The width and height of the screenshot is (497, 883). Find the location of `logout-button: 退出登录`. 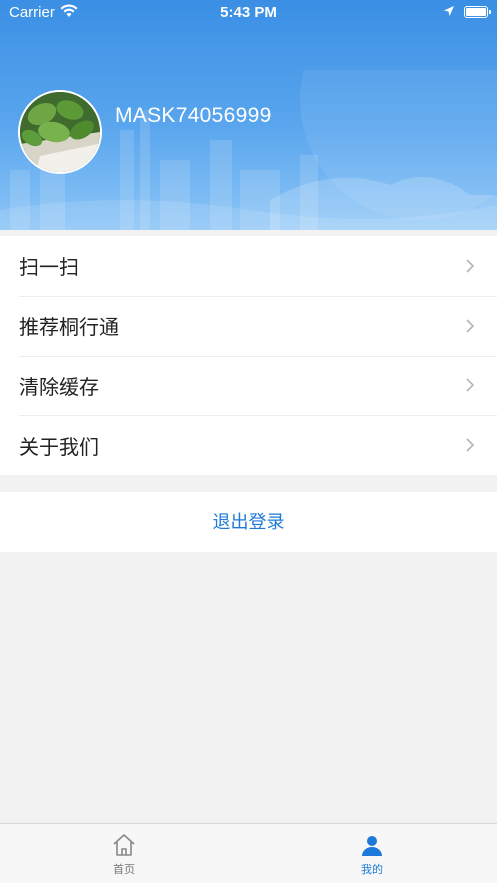

logout-button: 退出登录 is located at coordinates (248, 522).